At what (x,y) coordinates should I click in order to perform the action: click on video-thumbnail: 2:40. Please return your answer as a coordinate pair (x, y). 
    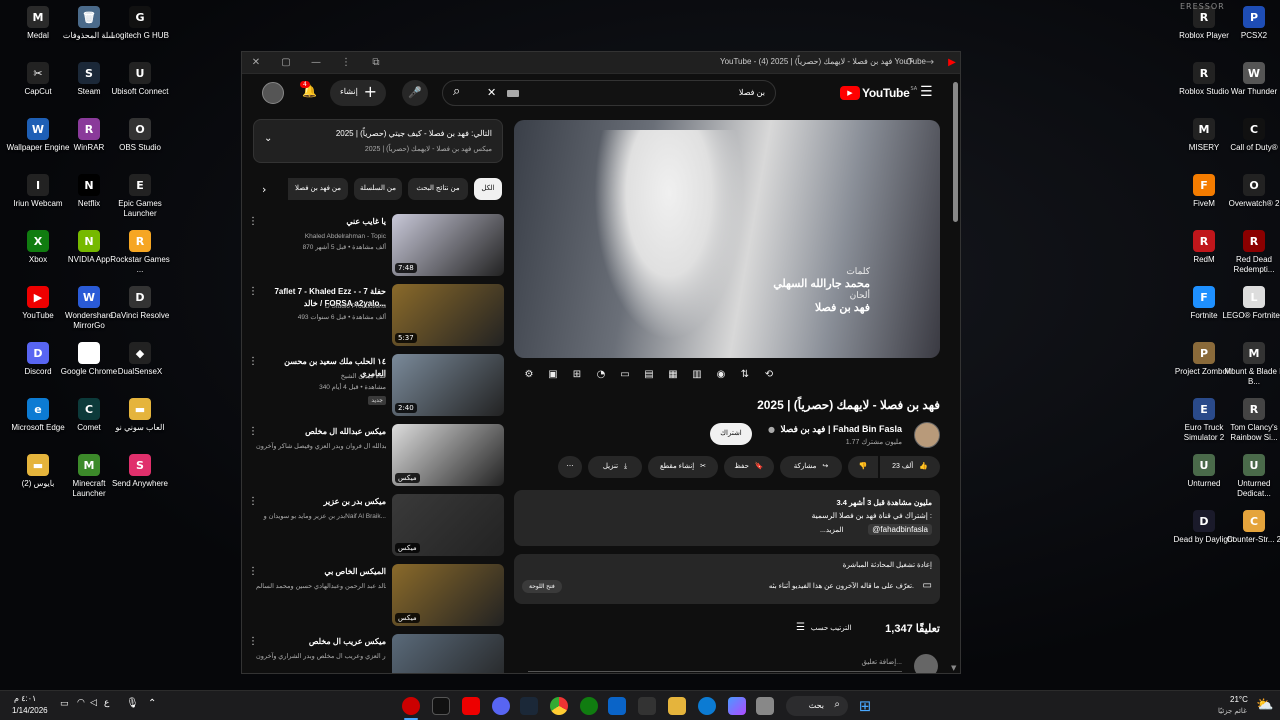
    Looking at the image, I should click on (448, 385).